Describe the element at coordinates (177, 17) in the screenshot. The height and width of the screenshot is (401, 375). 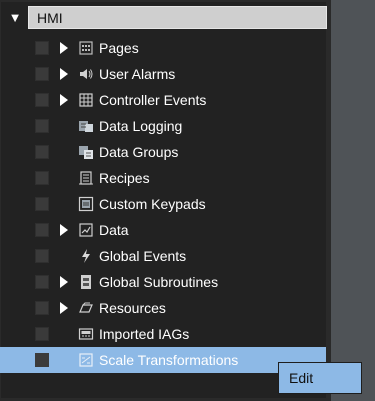
I see `tree-root-header: HMI` at that location.